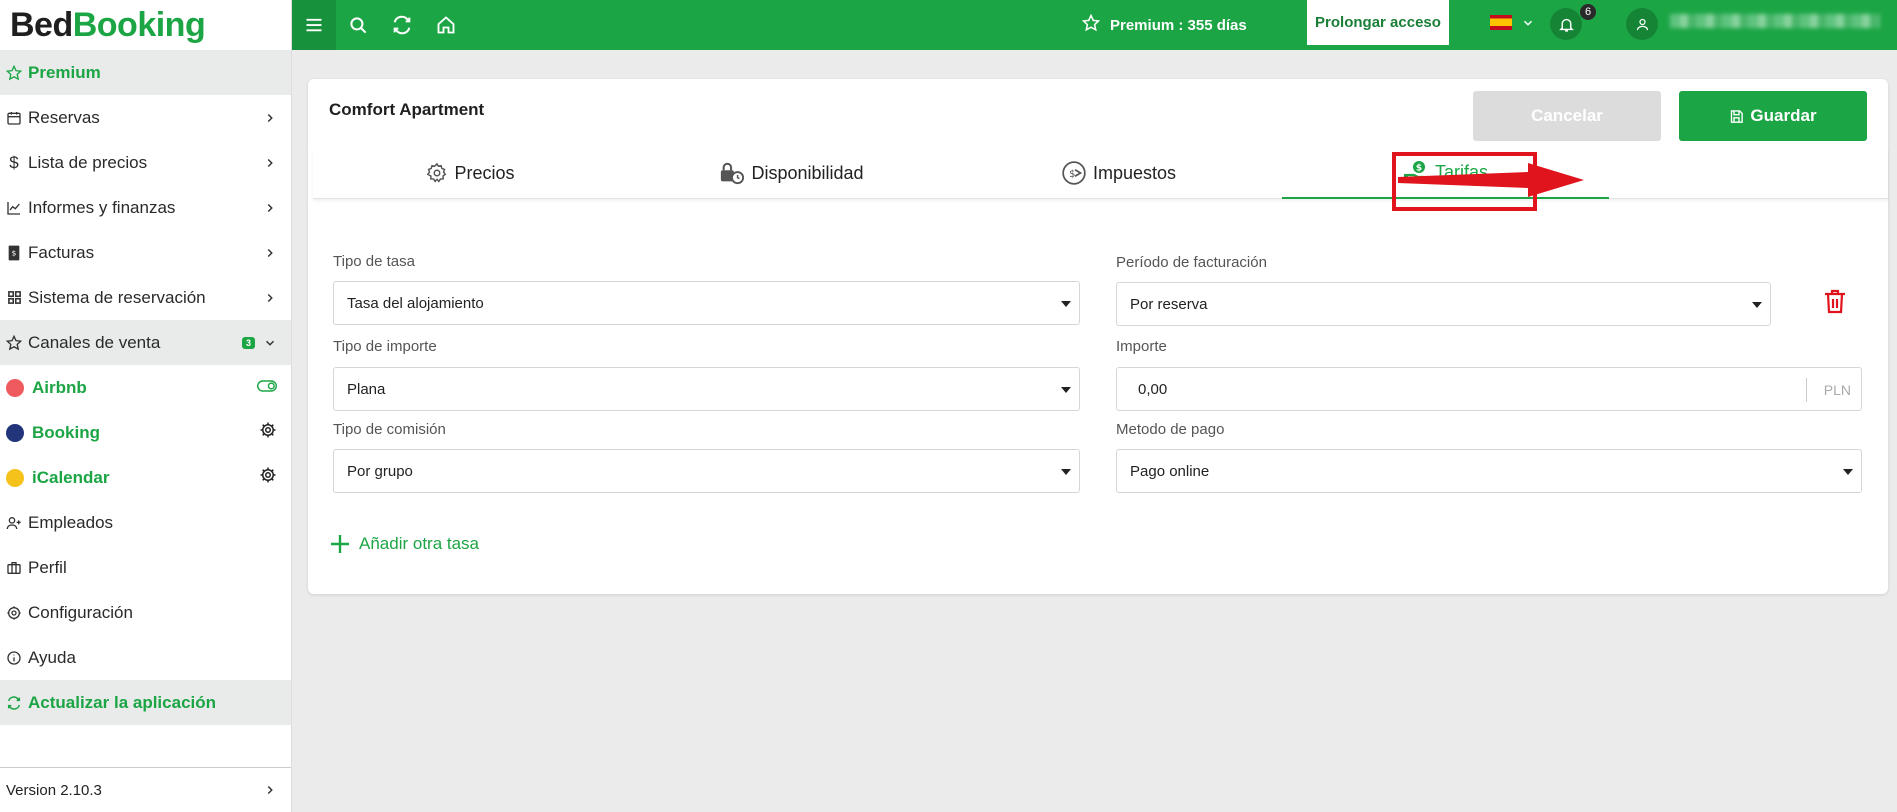 This screenshot has width=1897, height=812. What do you see at coordinates (145, 657) in the screenshot?
I see `sidebar-item-help: Ayuda` at bounding box center [145, 657].